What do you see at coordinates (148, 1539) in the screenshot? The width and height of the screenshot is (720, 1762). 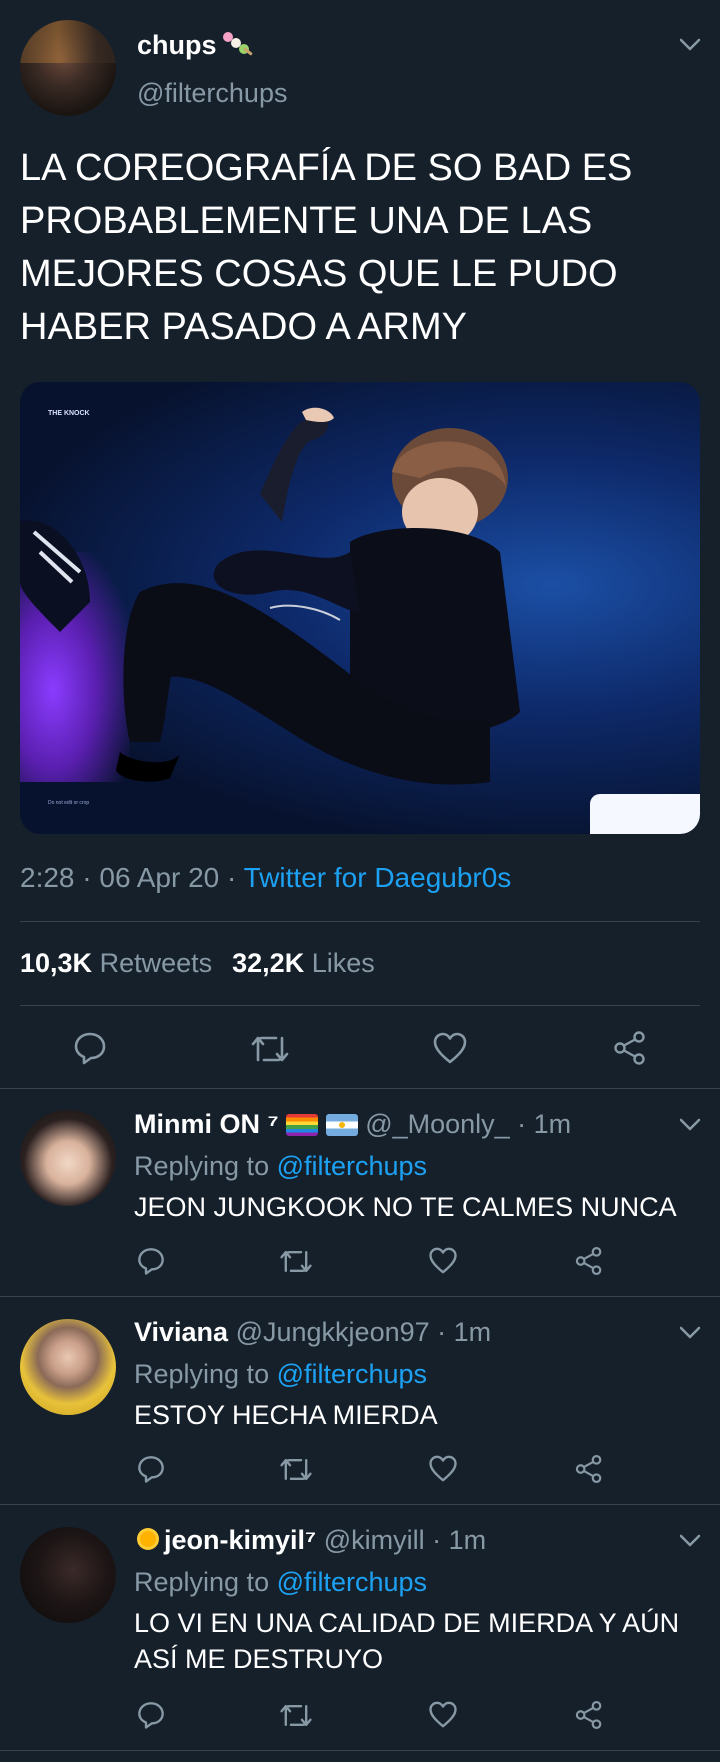 I see `sun-icon` at bounding box center [148, 1539].